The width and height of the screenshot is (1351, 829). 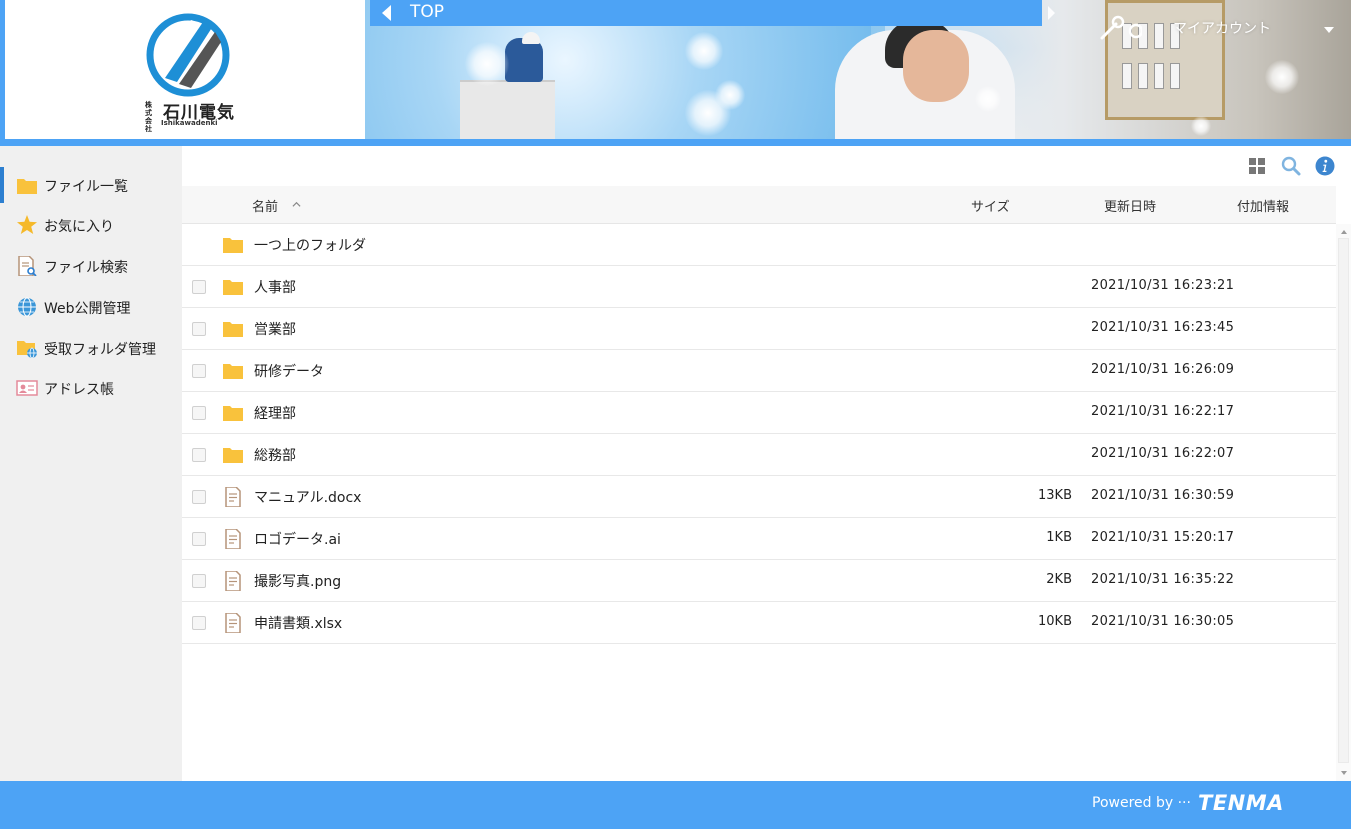 I want to click on file-search-icon, so click(x=27, y=266).